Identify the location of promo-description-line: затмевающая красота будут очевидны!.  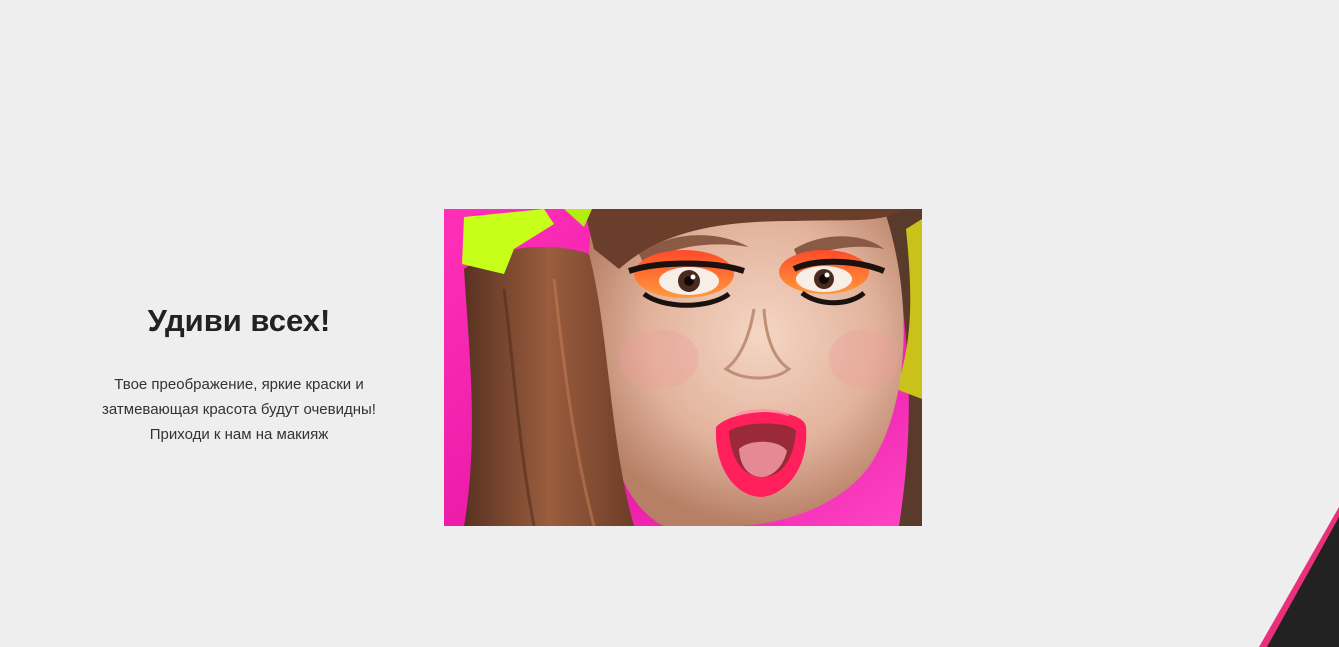
(239, 409).